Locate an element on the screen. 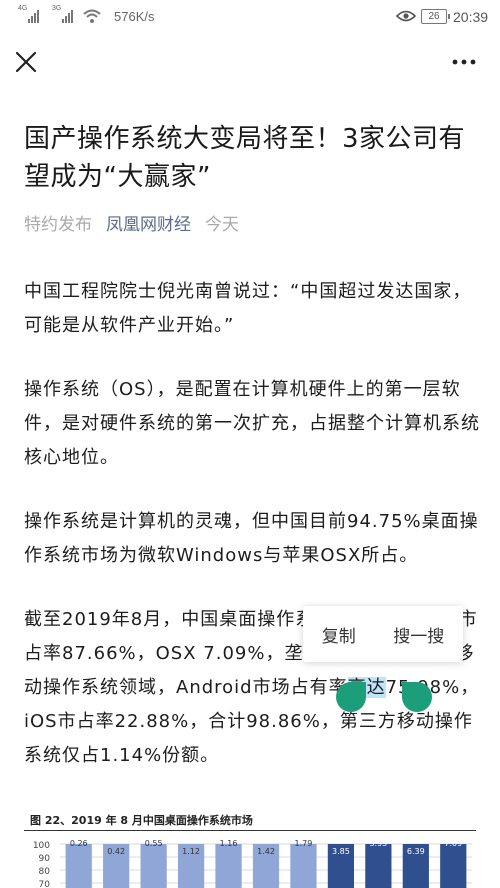 This screenshot has height=888, width=500. signal-icon is located at coordinates (33, 16).